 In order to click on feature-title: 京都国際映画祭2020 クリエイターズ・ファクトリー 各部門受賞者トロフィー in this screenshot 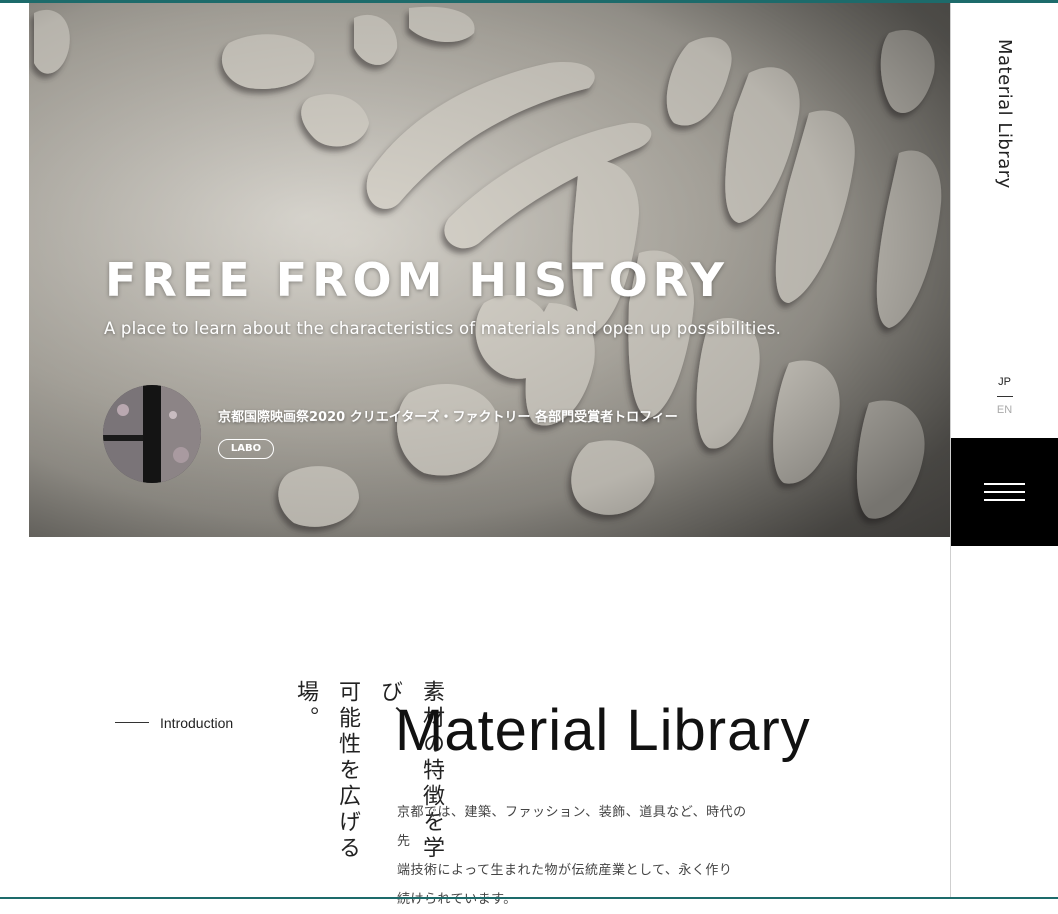, I will do `click(448, 415)`.